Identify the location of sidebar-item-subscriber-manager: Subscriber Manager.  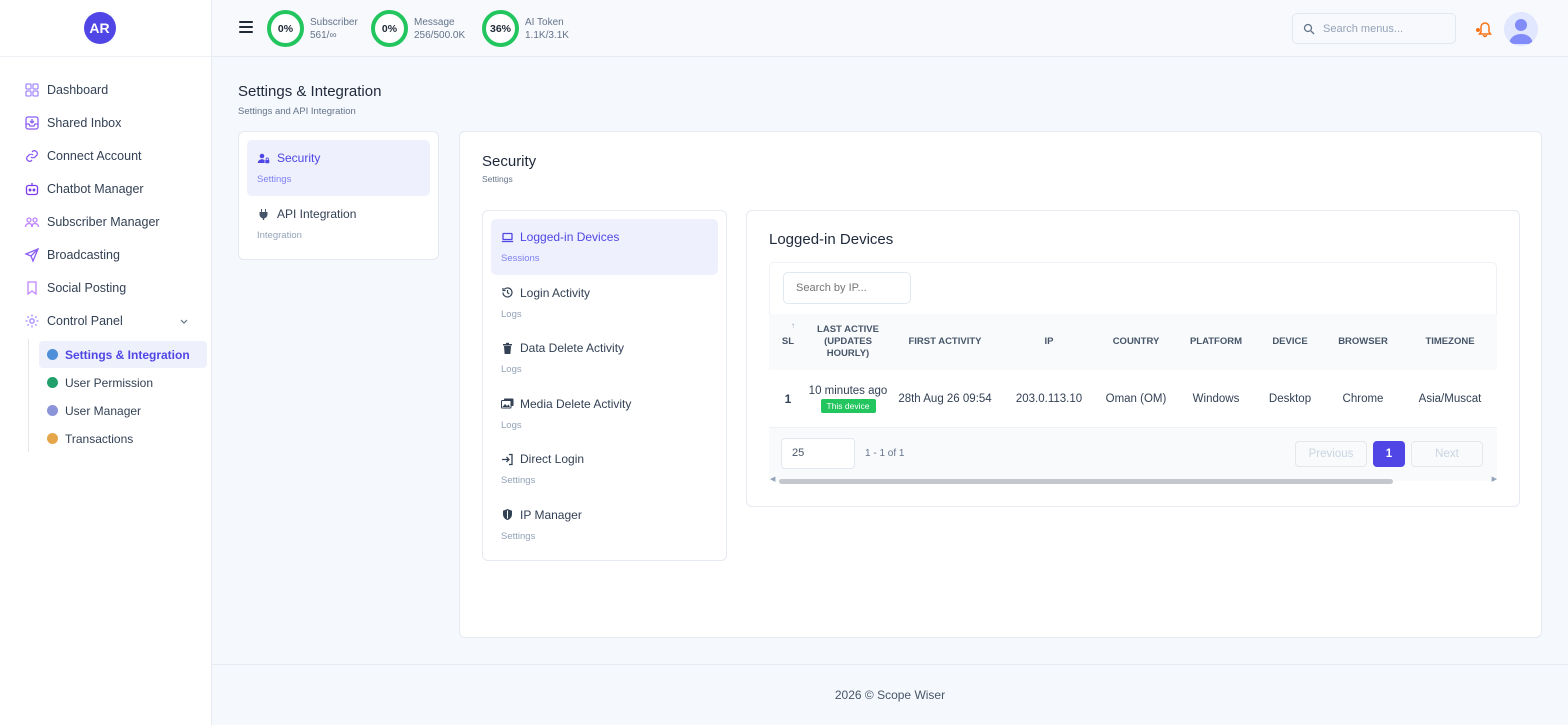
(105, 221).